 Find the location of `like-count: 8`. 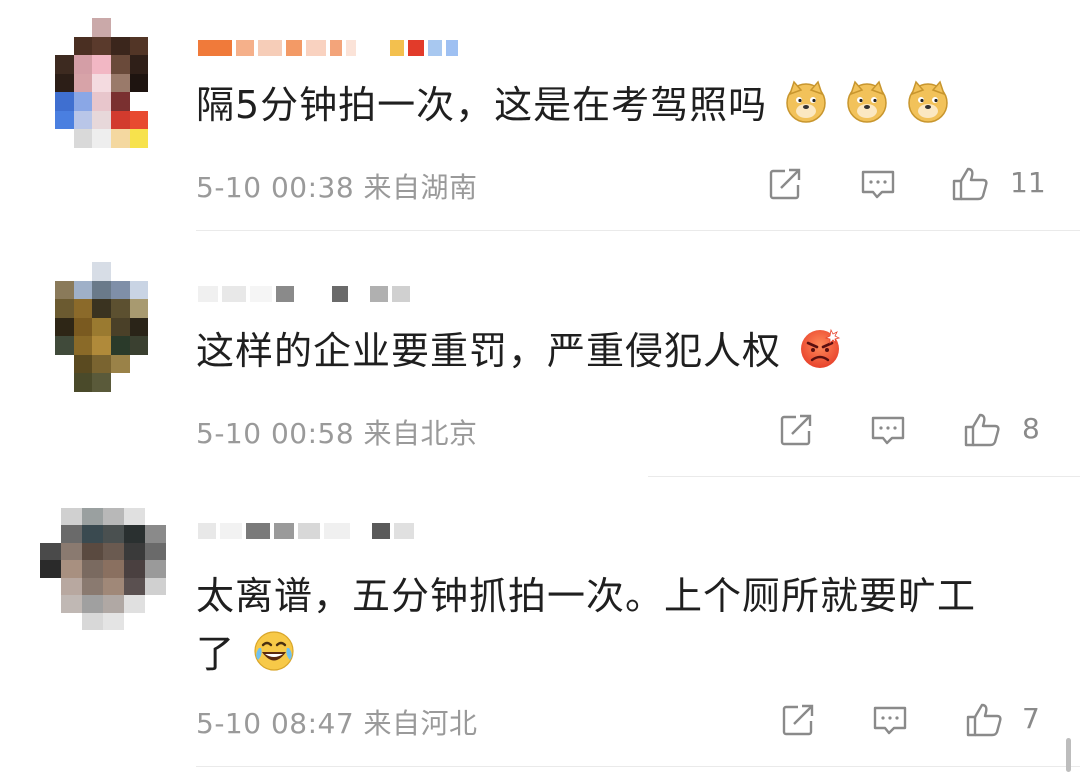

like-count: 8 is located at coordinates (1031, 428).